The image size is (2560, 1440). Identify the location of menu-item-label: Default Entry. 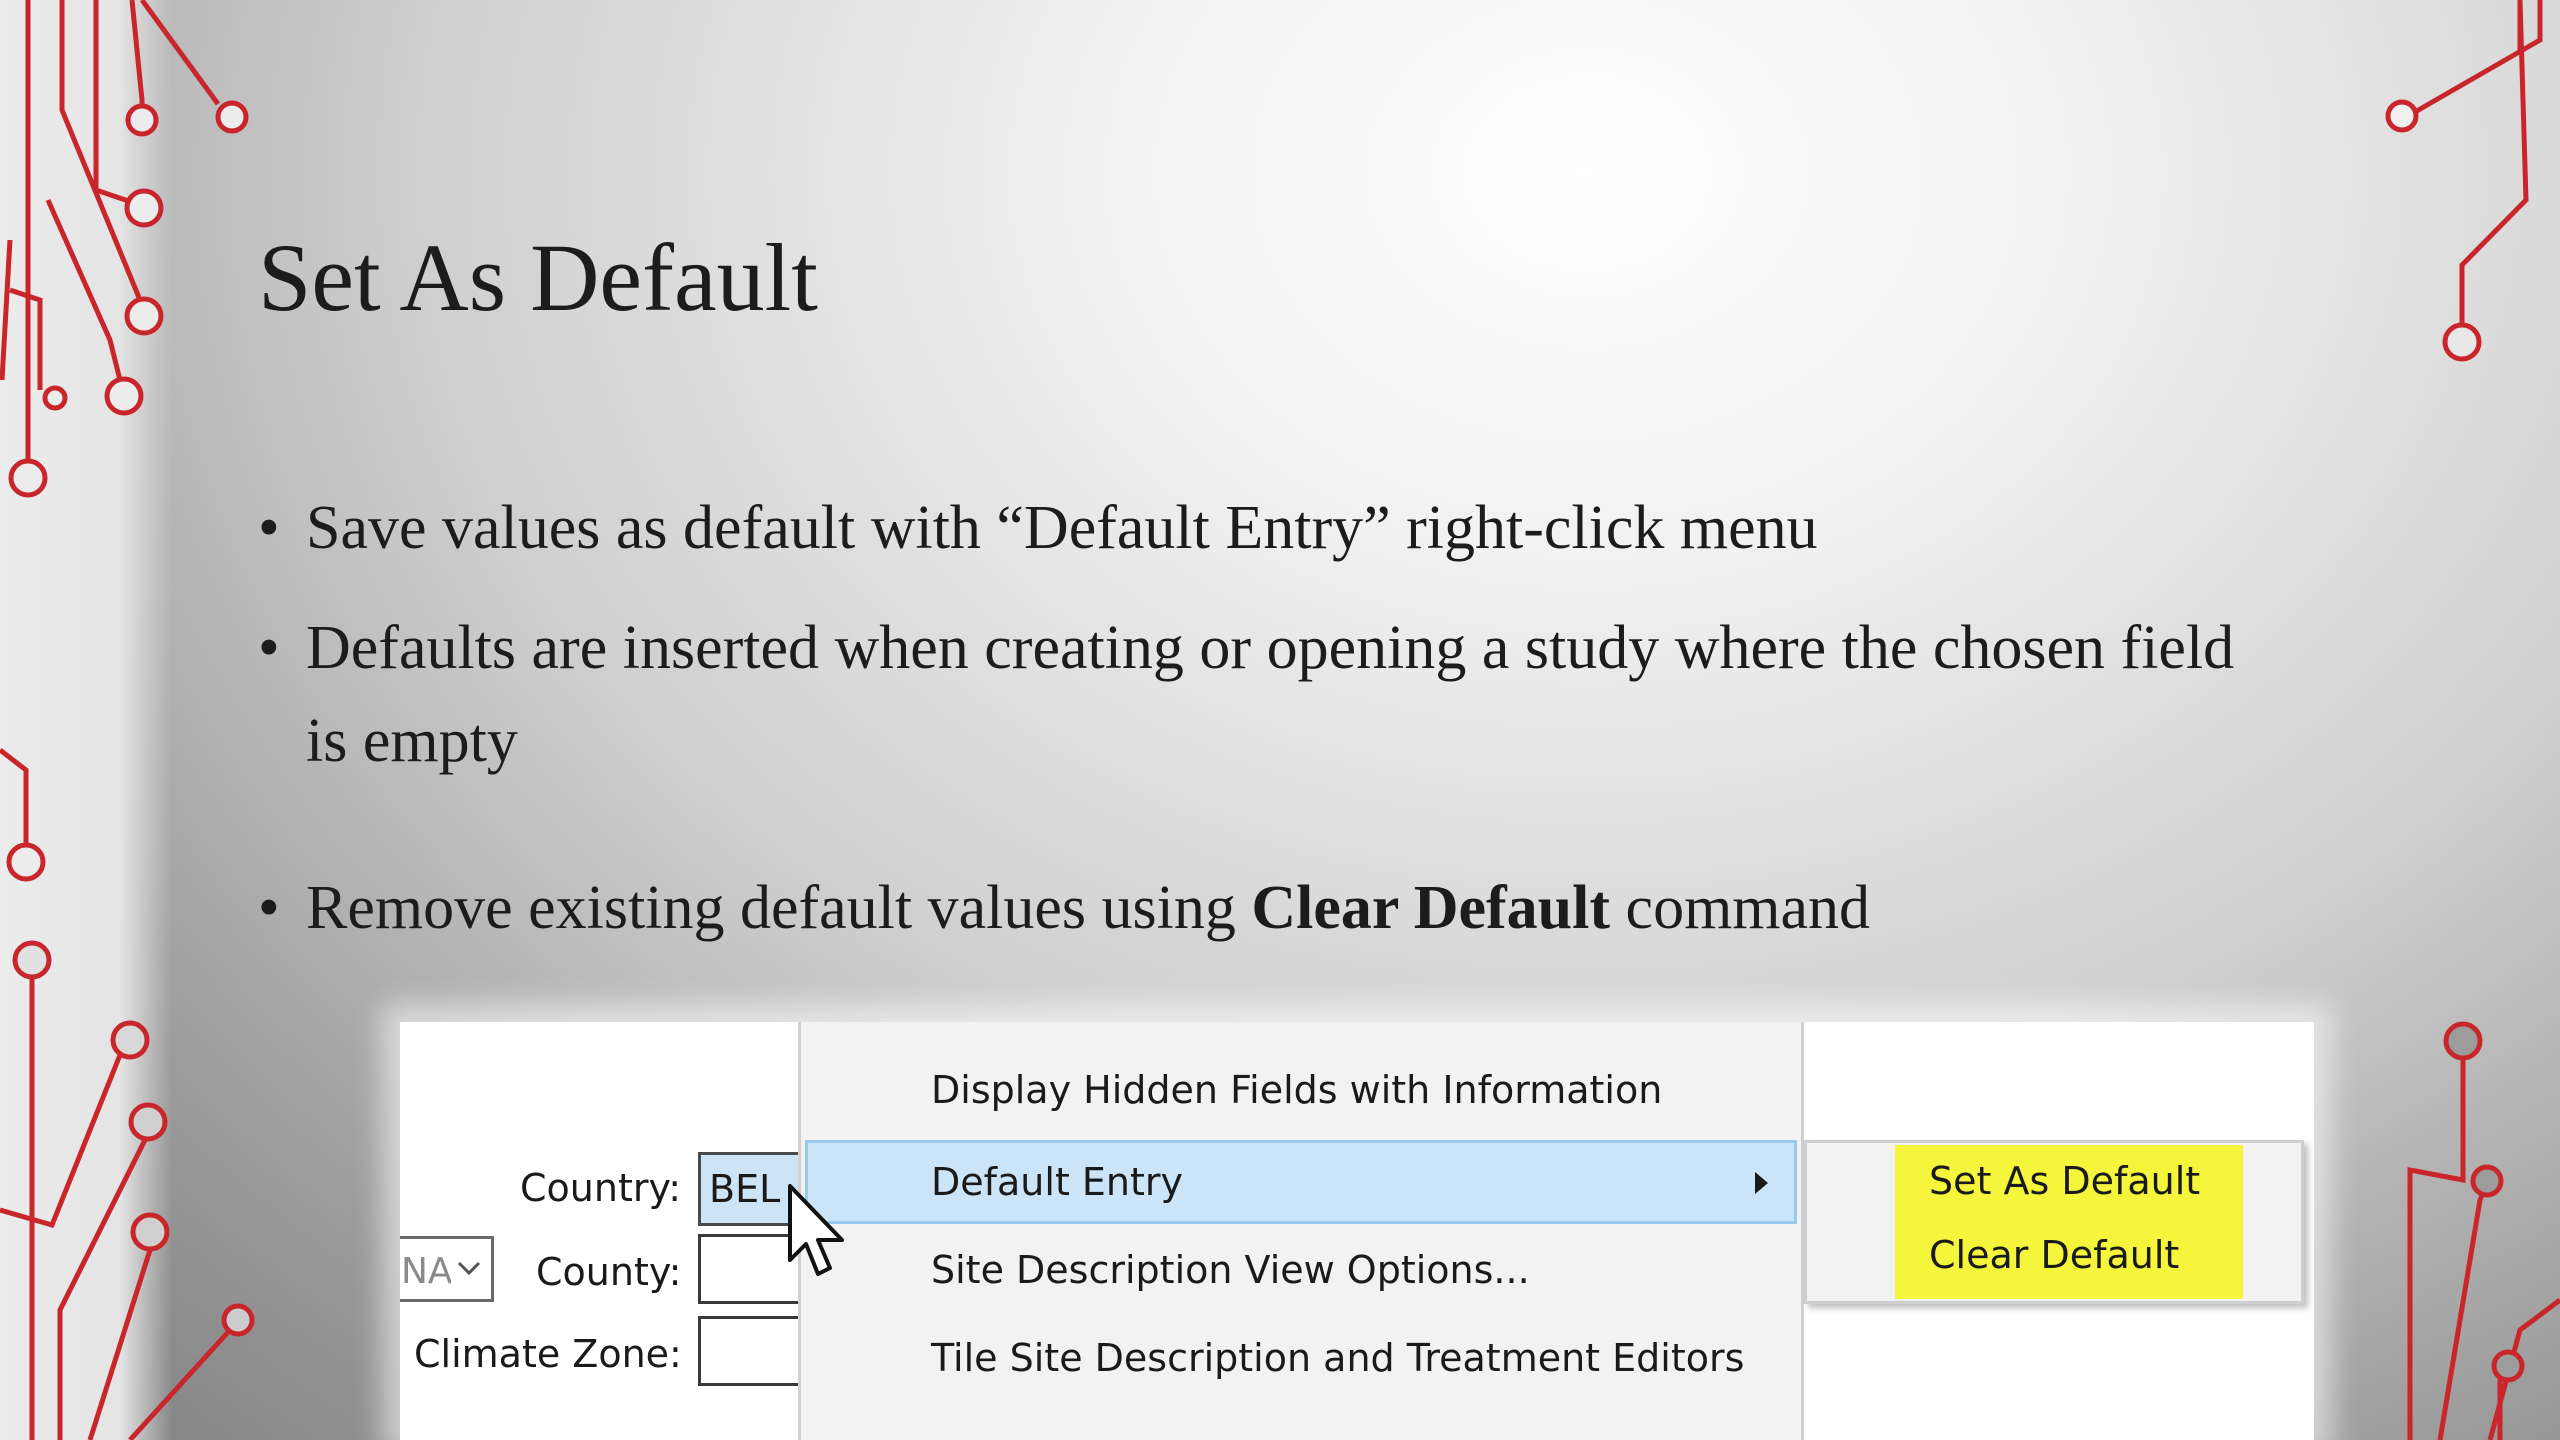
(1057, 1182).